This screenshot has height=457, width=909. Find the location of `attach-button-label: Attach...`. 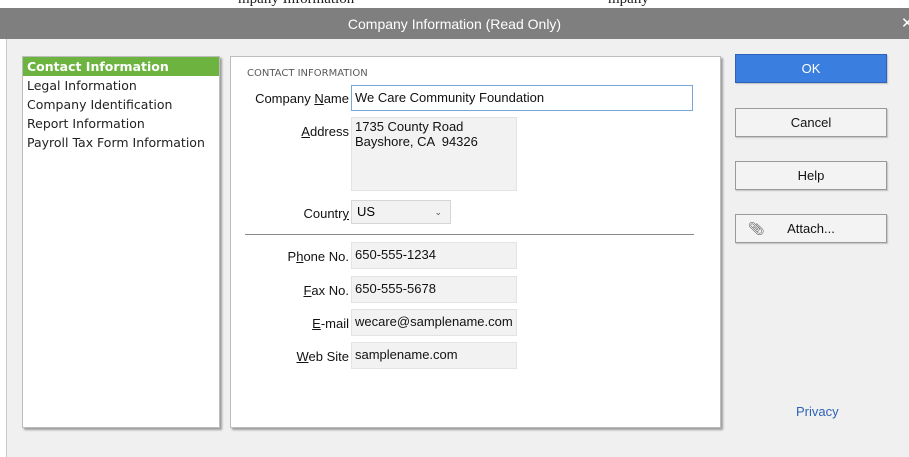

attach-button-label: Attach... is located at coordinates (811, 228).